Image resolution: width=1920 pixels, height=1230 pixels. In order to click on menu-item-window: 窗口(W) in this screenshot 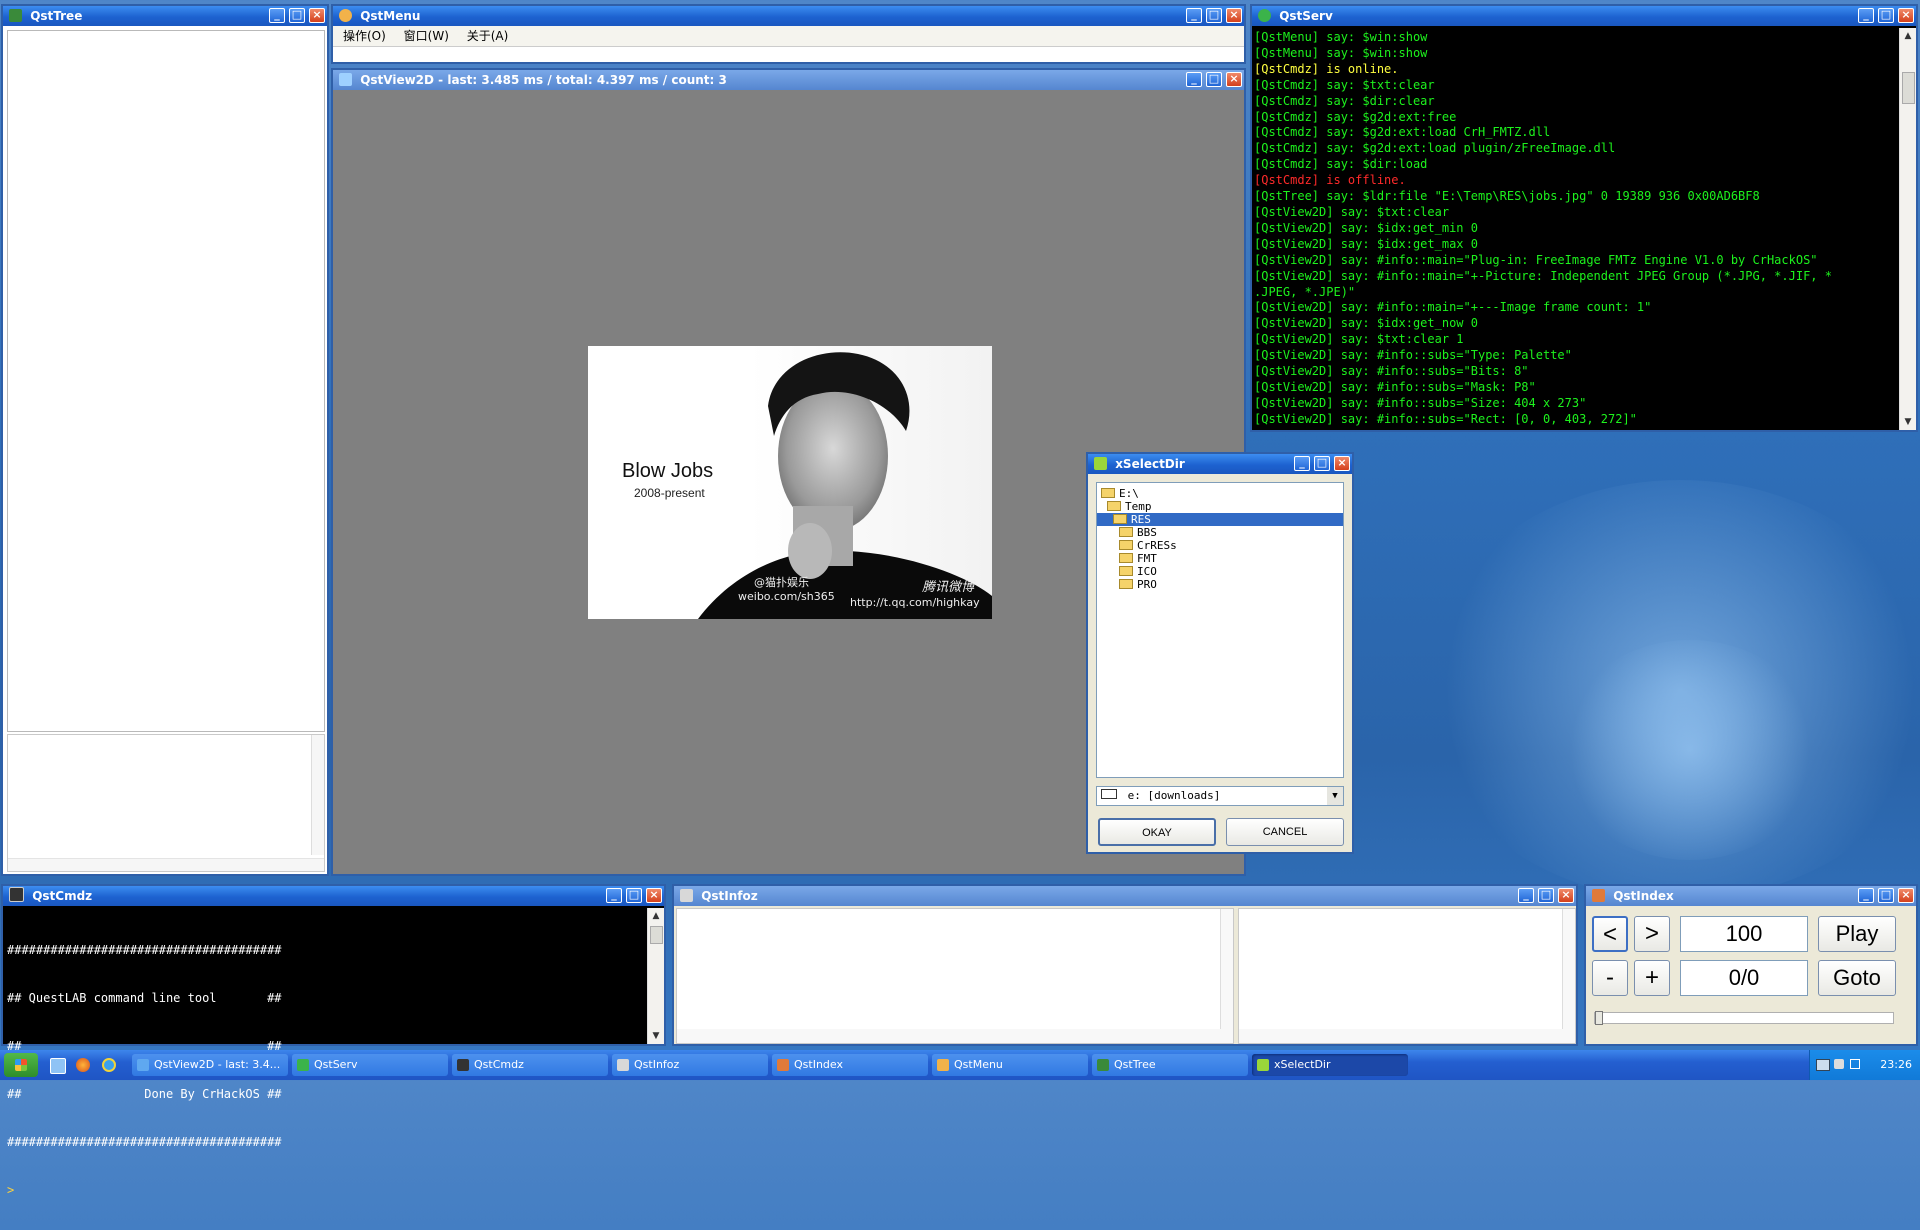, I will do `click(426, 36)`.